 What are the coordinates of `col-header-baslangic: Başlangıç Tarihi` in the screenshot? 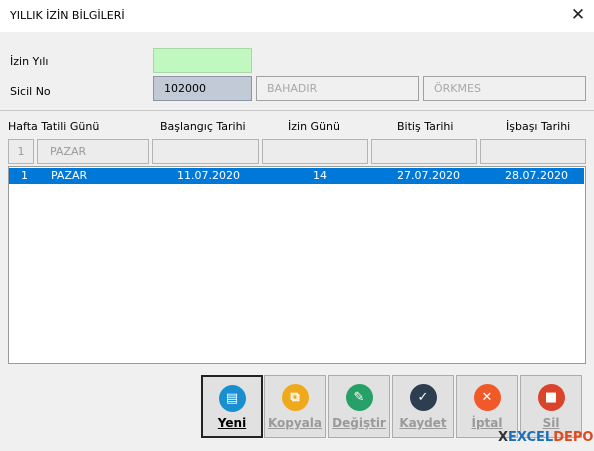 It's located at (203, 126).